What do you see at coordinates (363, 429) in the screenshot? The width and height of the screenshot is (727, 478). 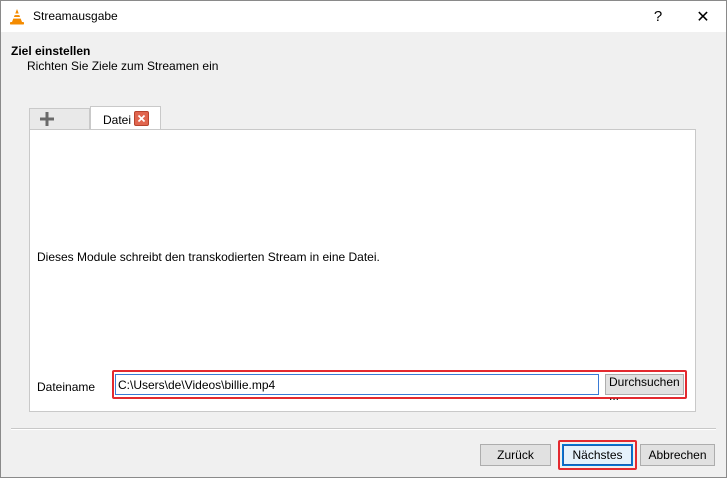 I see `footer-divider` at bounding box center [363, 429].